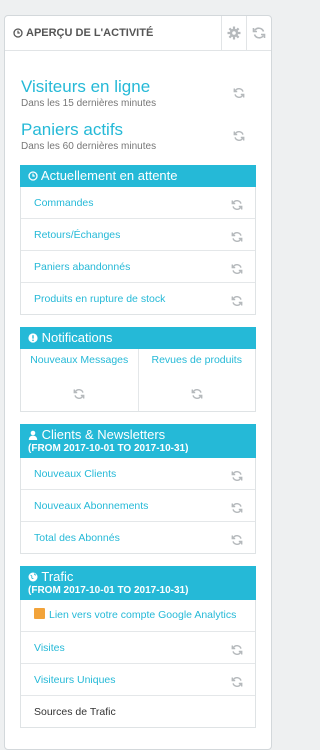 The width and height of the screenshot is (320, 750). Describe the element at coordinates (39, 613) in the screenshot. I see `analytics-icon` at that location.